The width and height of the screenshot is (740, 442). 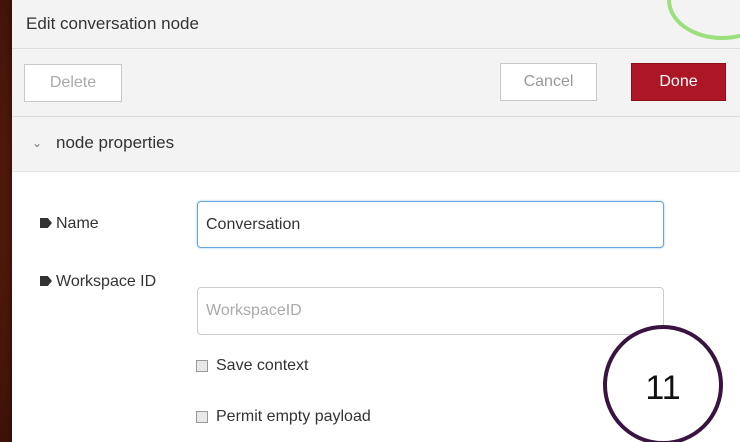 What do you see at coordinates (112, 23) in the screenshot?
I see `dialog-title: Edit conversation node` at bounding box center [112, 23].